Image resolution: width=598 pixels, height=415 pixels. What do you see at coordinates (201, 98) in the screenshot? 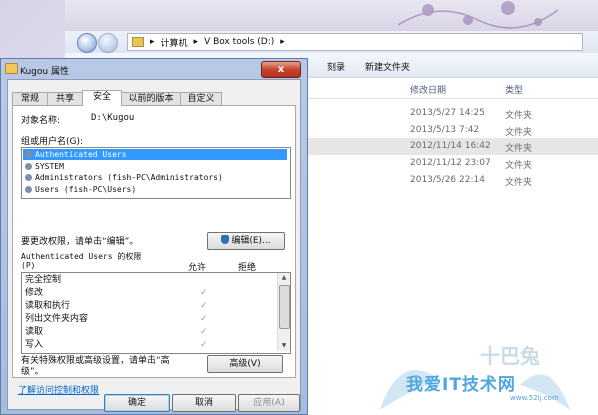
I see `tab-customize: 自定义` at bounding box center [201, 98].